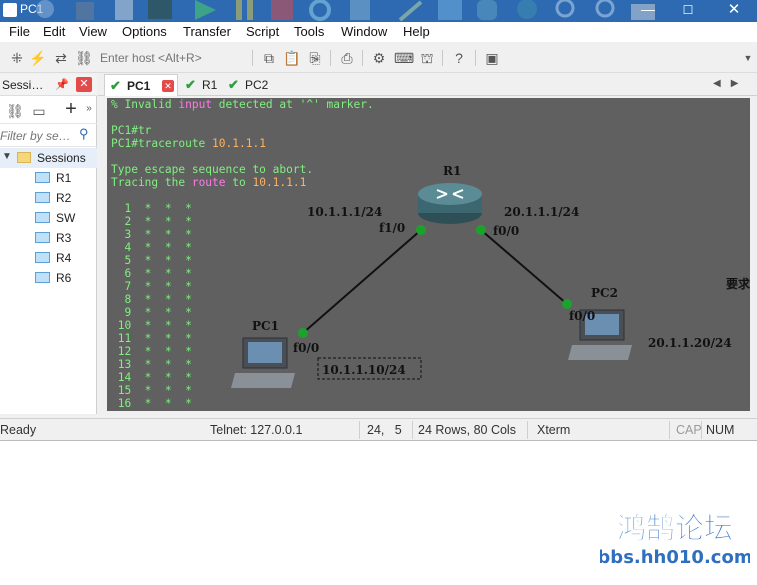 The width and height of the screenshot is (757, 585). What do you see at coordinates (71, 109) in the screenshot?
I see `add-session-icon: +` at bounding box center [71, 109].